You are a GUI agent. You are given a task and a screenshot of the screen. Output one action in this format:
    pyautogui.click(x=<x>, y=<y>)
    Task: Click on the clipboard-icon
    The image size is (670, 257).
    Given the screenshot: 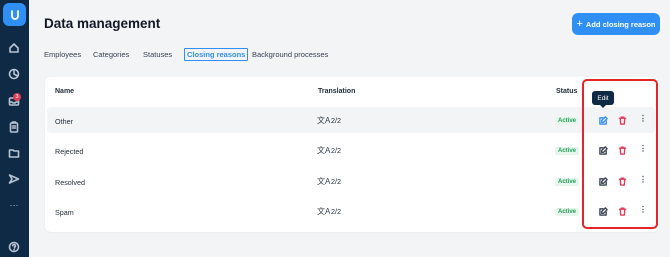 What is the action you would take?
    pyautogui.click(x=14, y=127)
    